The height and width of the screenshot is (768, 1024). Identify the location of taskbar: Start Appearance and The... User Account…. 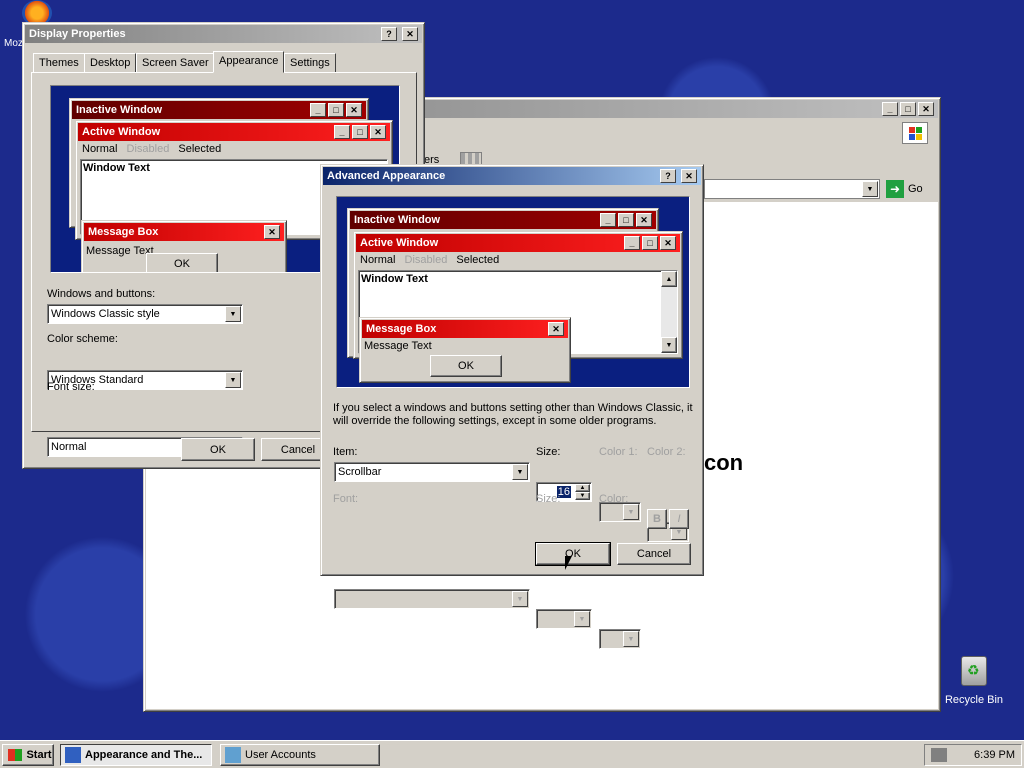
(512, 754).